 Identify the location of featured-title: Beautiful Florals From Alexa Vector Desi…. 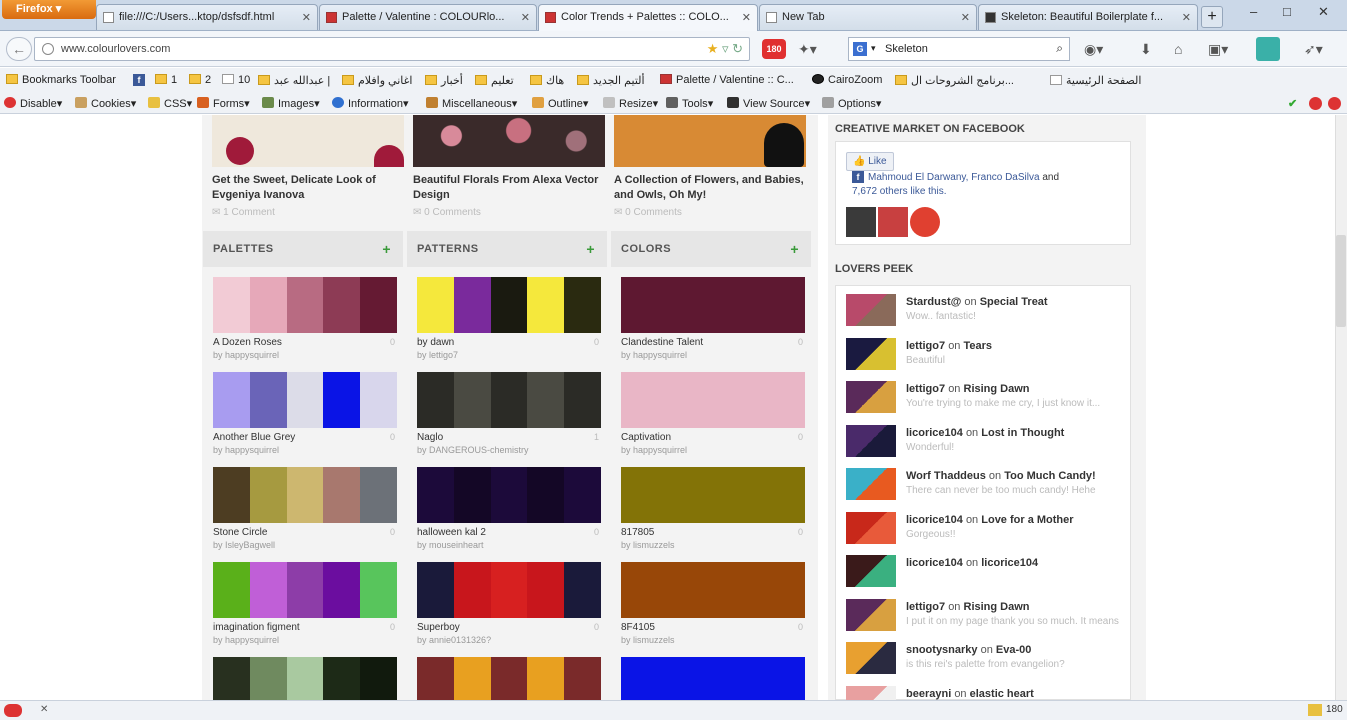
(509, 188).